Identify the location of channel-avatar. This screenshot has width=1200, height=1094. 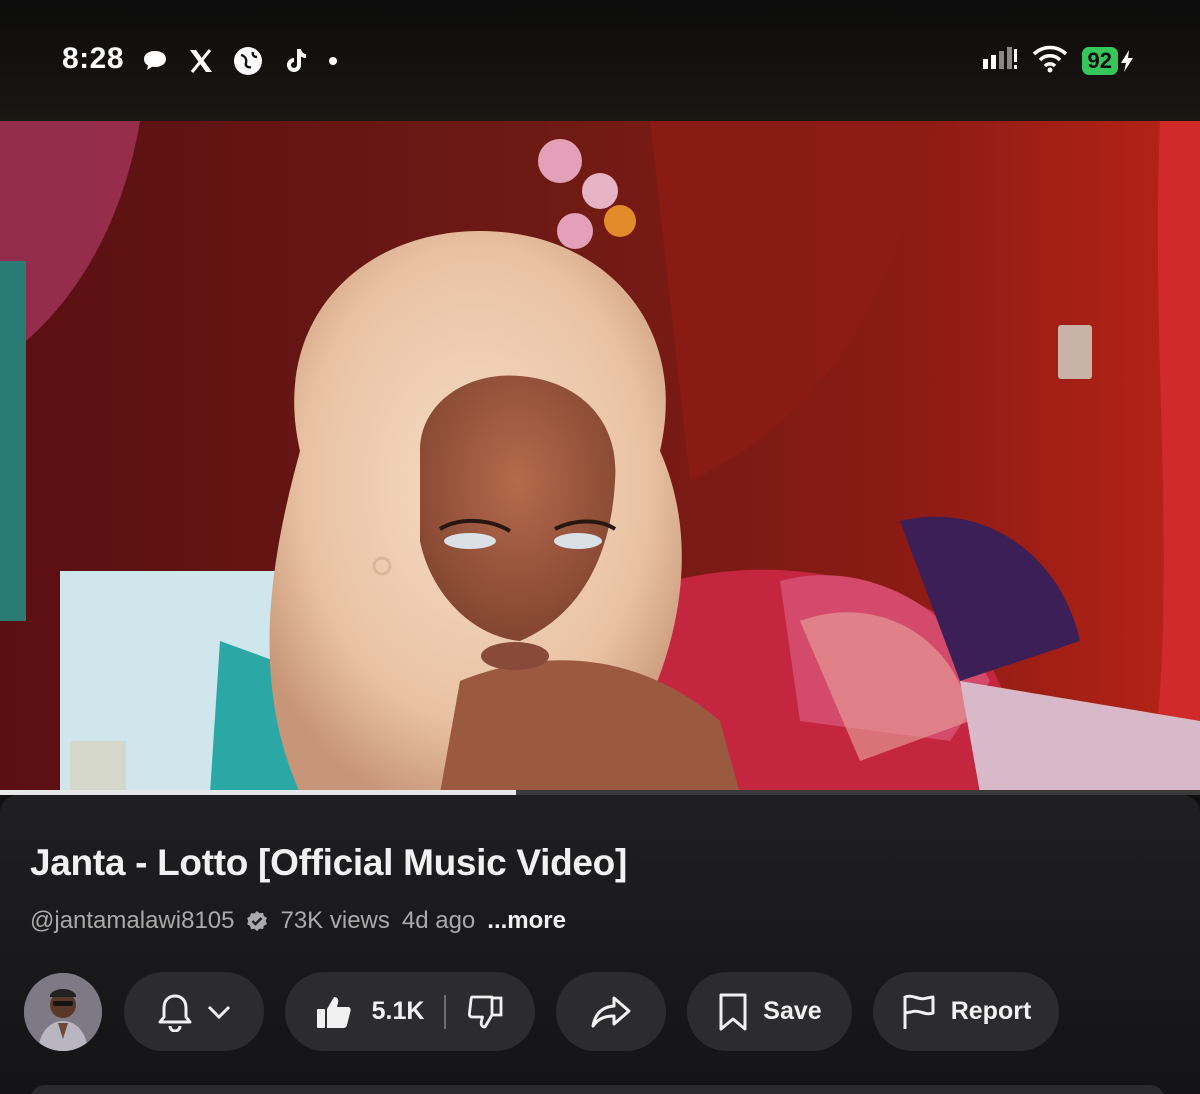
(63, 1011).